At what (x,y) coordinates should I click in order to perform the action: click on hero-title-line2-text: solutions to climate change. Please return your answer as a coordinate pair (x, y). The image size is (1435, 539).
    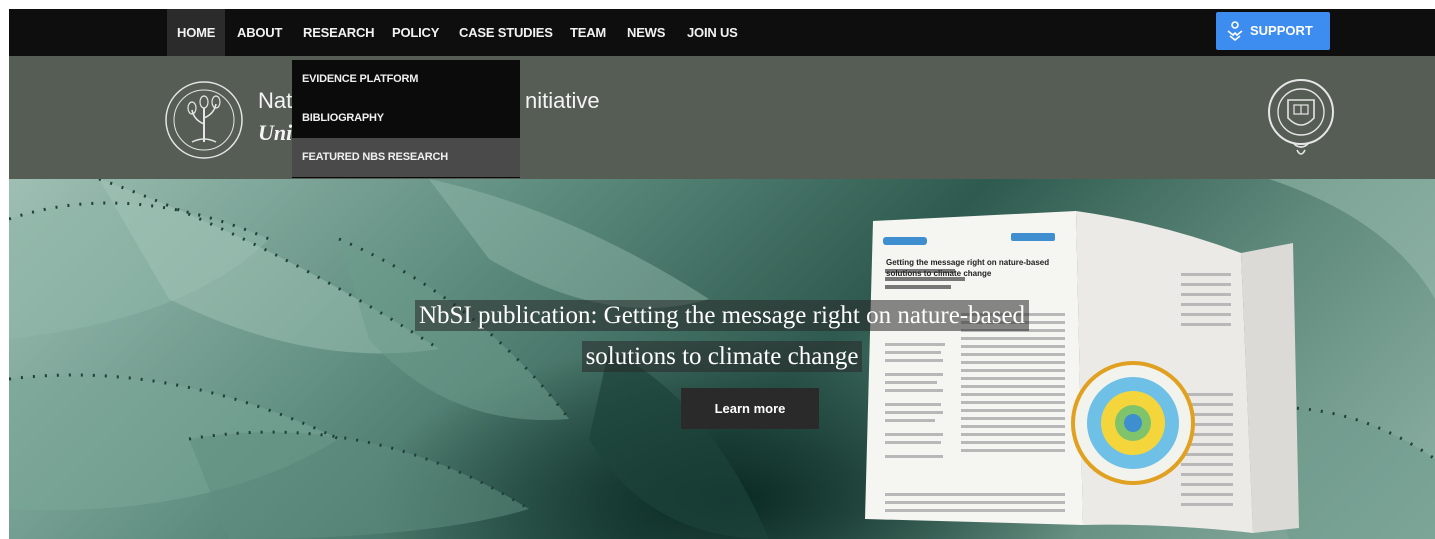
    Looking at the image, I should click on (722, 356).